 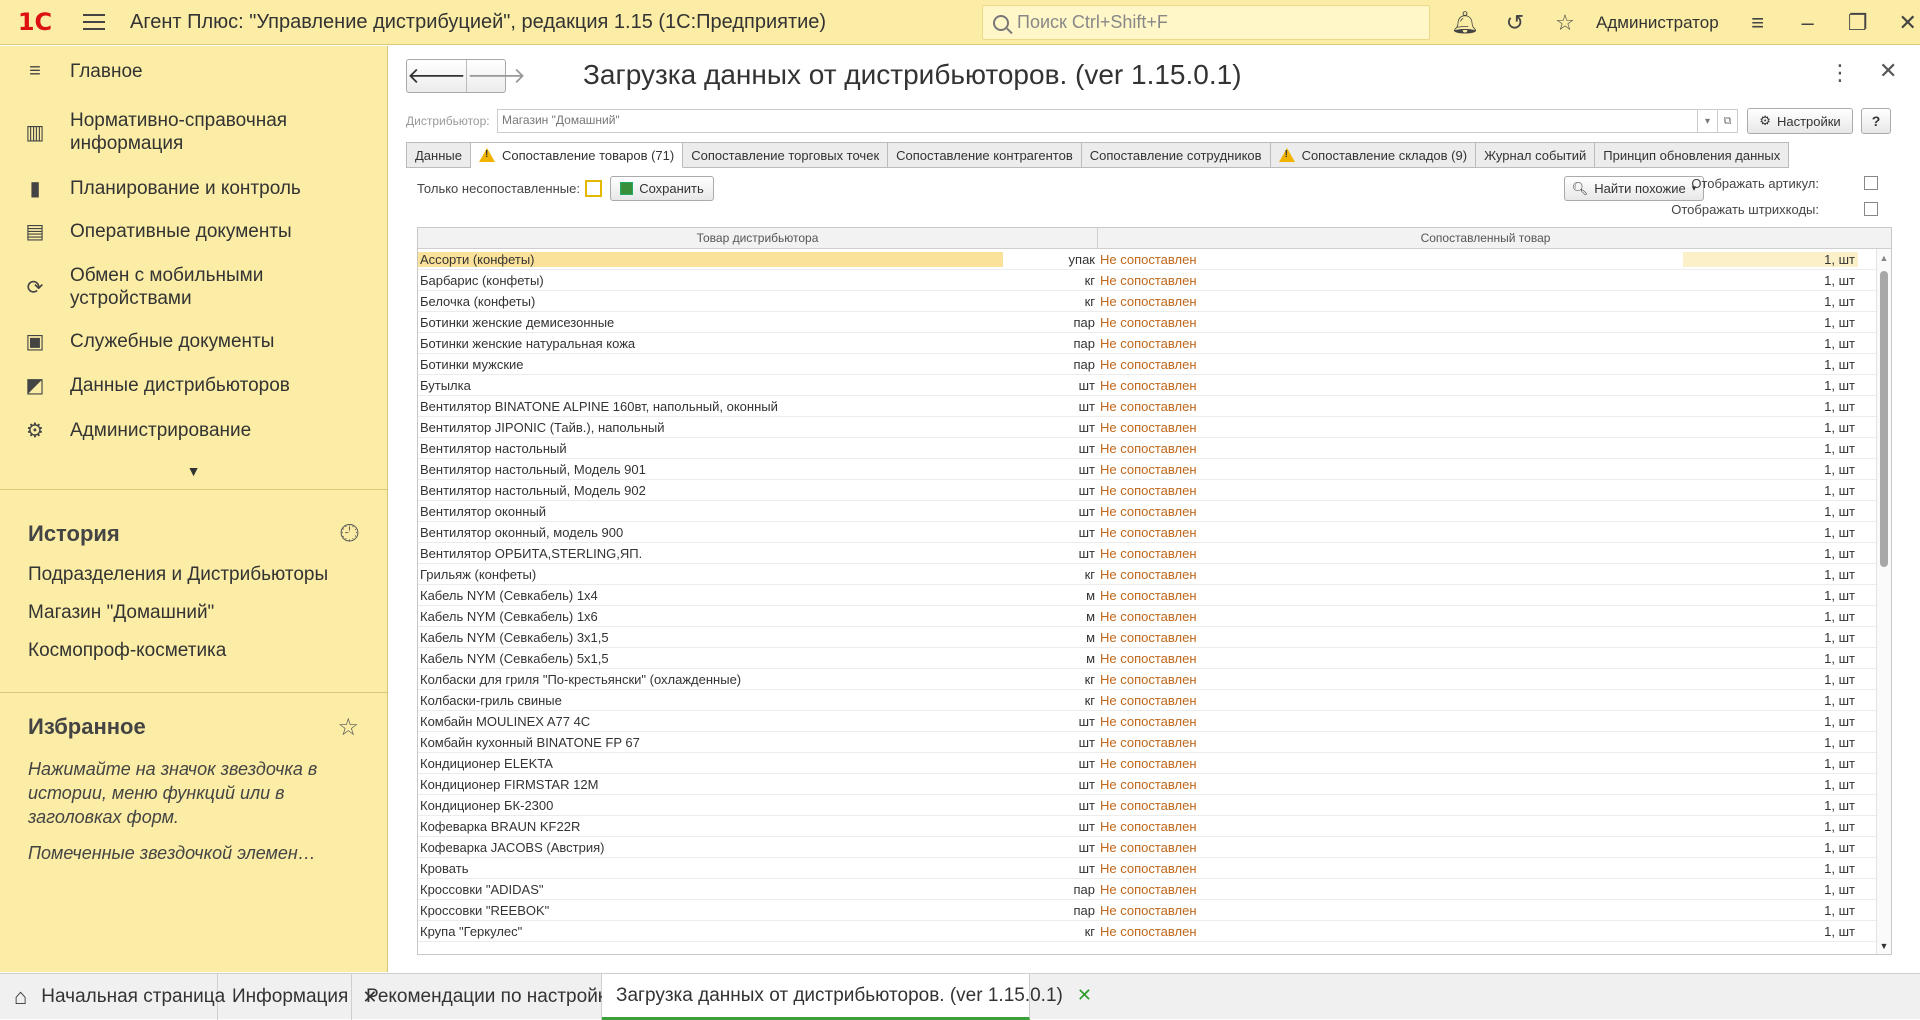 I want to click on settings-menu-icon: ≡, so click(x=1758, y=22).